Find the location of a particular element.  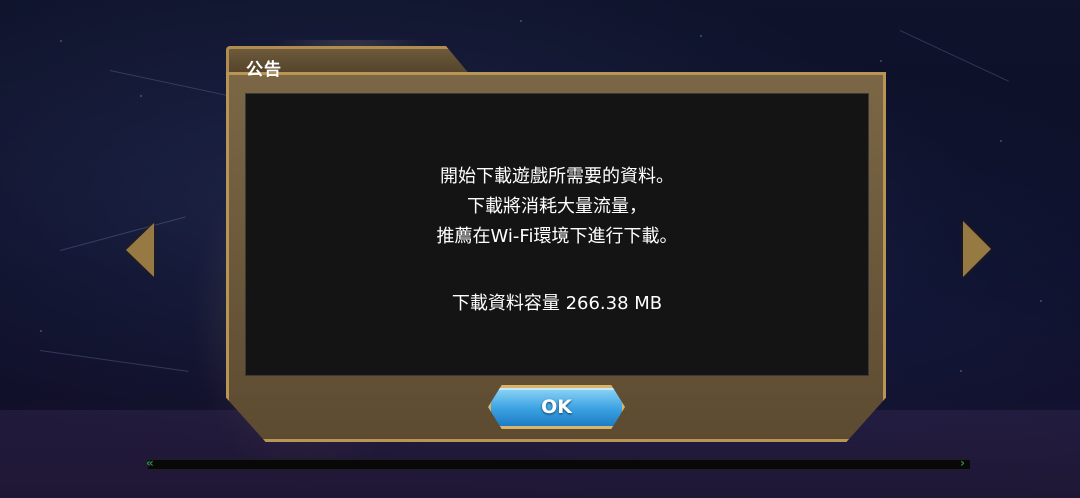

download-size-text: 下載資料容量 266.38 MB is located at coordinates (557, 303).